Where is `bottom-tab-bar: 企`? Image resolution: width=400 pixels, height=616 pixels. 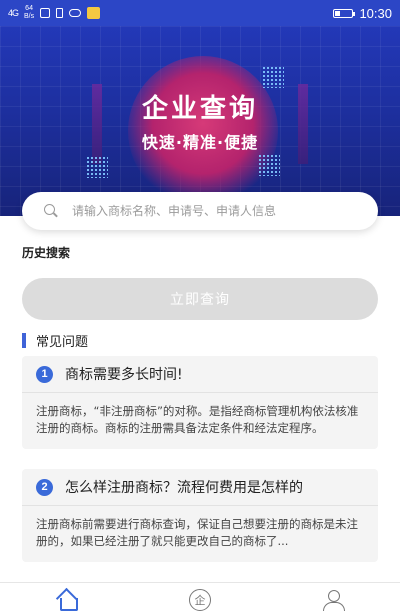
bottom-tab-bar: 企 is located at coordinates (200, 599).